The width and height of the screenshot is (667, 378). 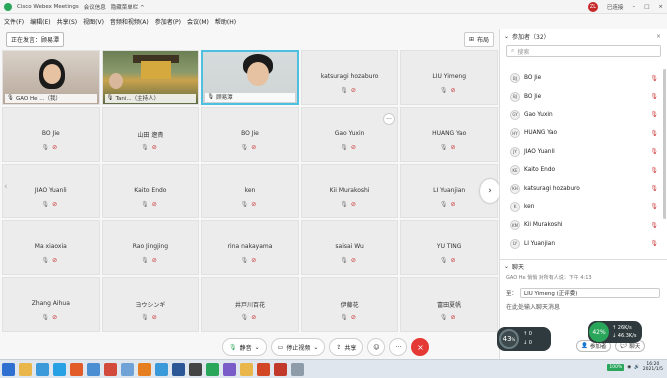 What do you see at coordinates (583, 36) in the screenshot?
I see `participants-panel-header: ⌄ 参加者（32） ×` at bounding box center [583, 36].